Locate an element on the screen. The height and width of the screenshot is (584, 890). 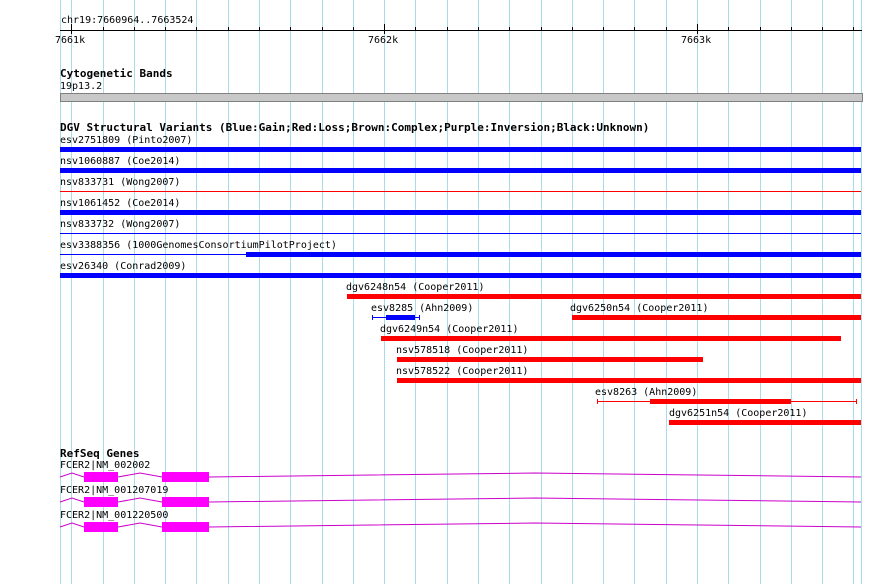
dgv-feature-label: esv26340 (Conrad2009) is located at coordinates (123, 266).